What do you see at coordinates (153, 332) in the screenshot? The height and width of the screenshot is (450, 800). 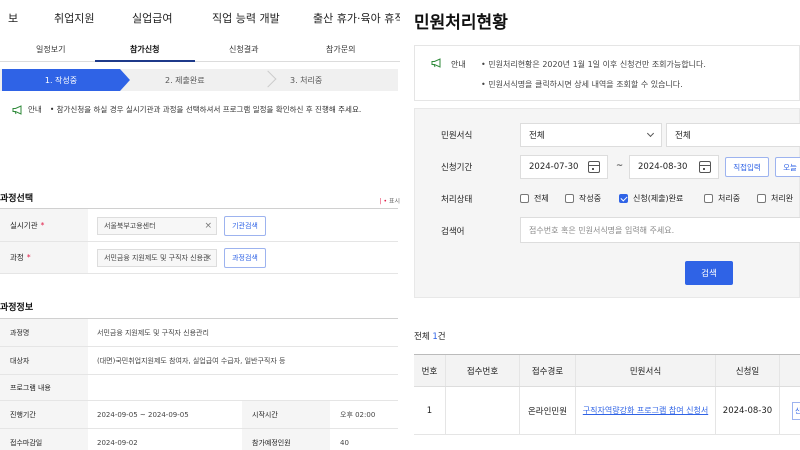 I see `row-value: 서민금융 지원제도 및 구직자 신용관리` at bounding box center [153, 332].